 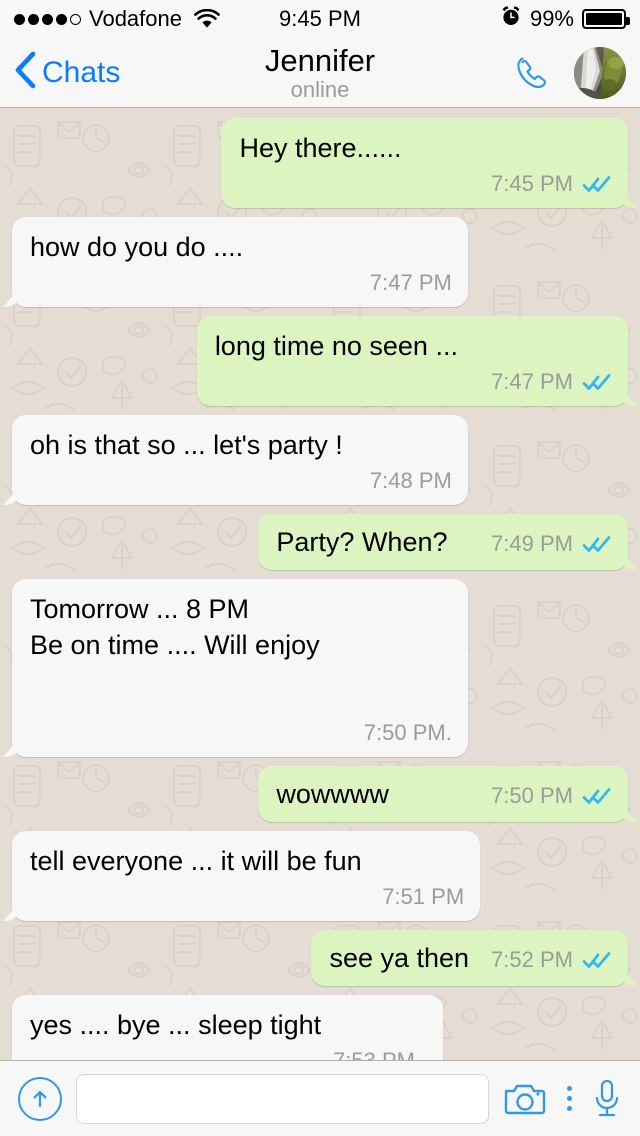 I want to click on message-meta: 7:49 PM, so click(x=551, y=544).